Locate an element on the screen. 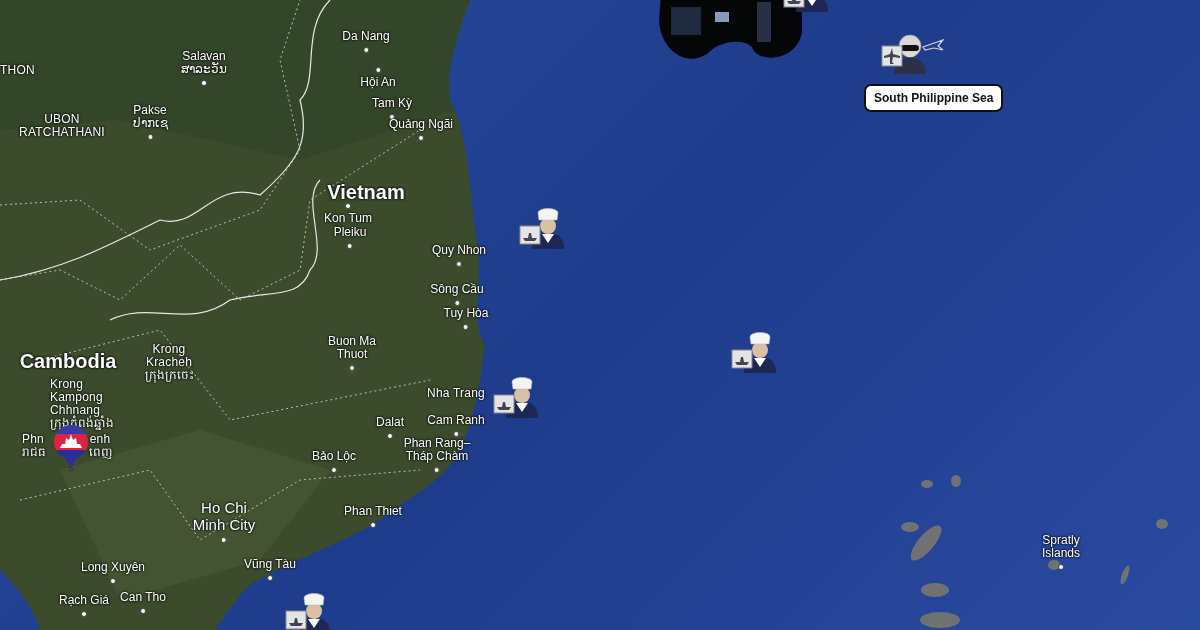 This screenshot has width=1200, height=630. place-label: Tam Kỳ is located at coordinates (392, 103).